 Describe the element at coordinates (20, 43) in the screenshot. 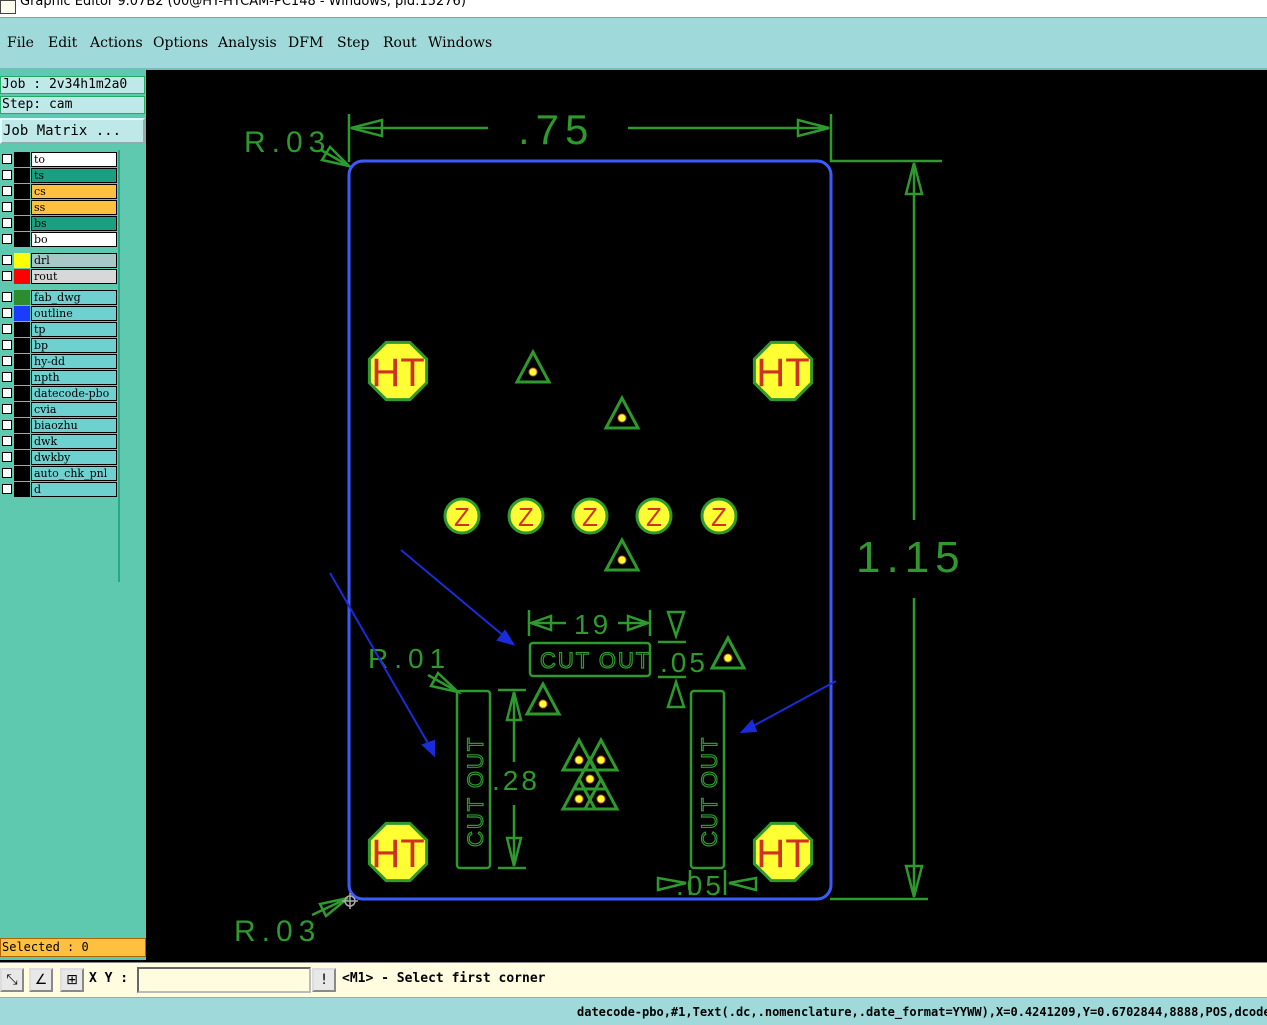

I see `menu-file: File` at that location.